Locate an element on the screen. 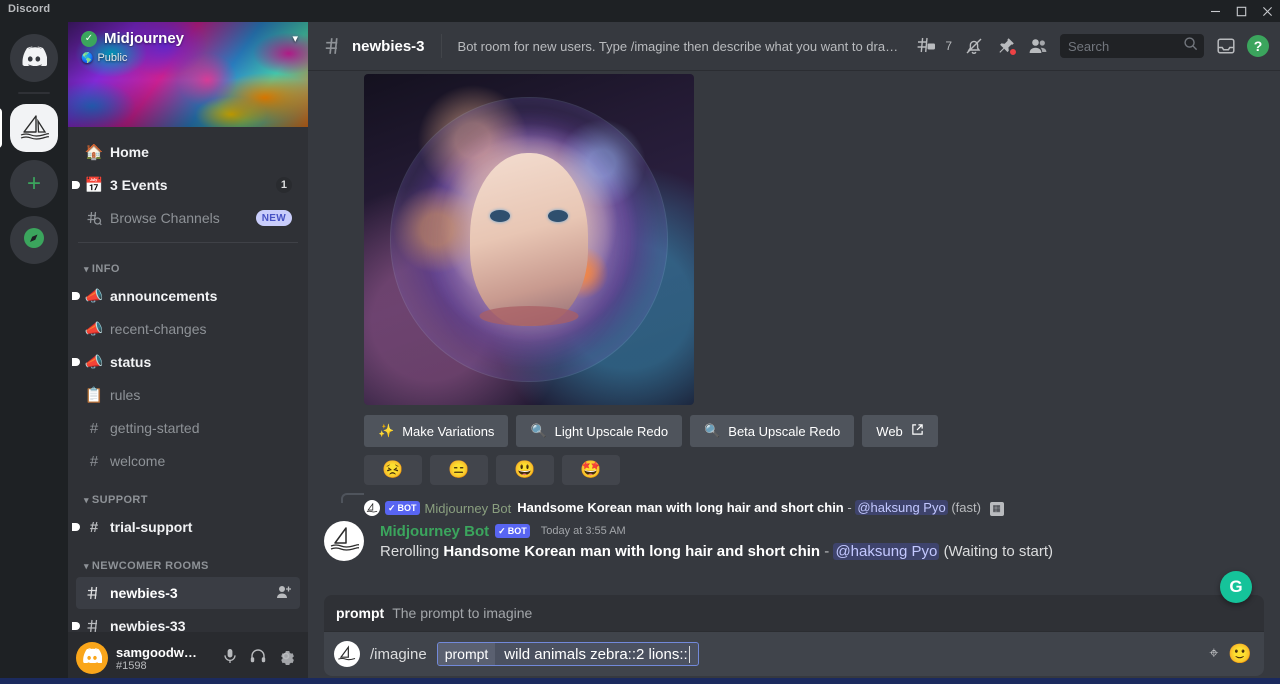 The image size is (1280, 684). sidebar-divider is located at coordinates (188, 242).